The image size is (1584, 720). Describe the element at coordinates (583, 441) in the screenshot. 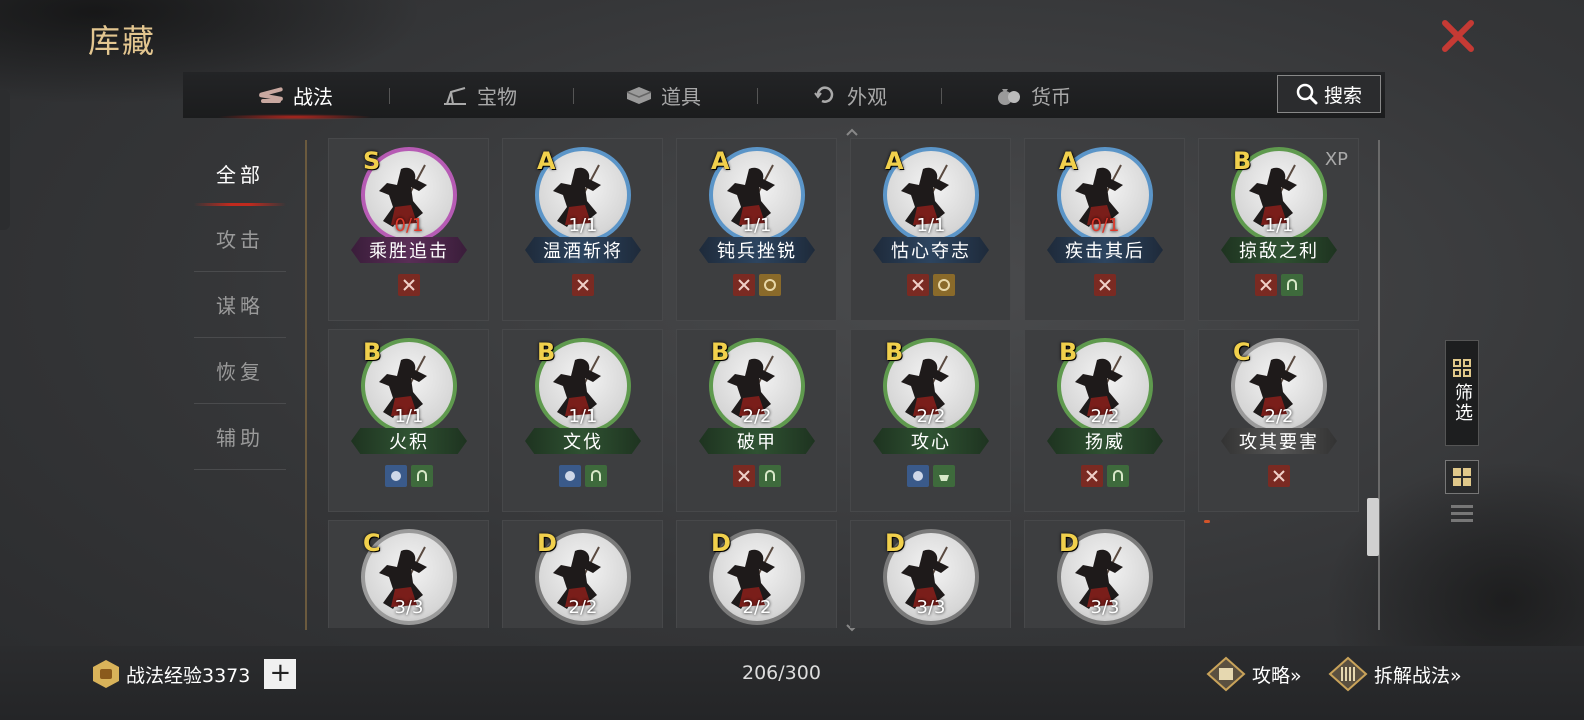

I see `skill-name: 文伐` at that location.